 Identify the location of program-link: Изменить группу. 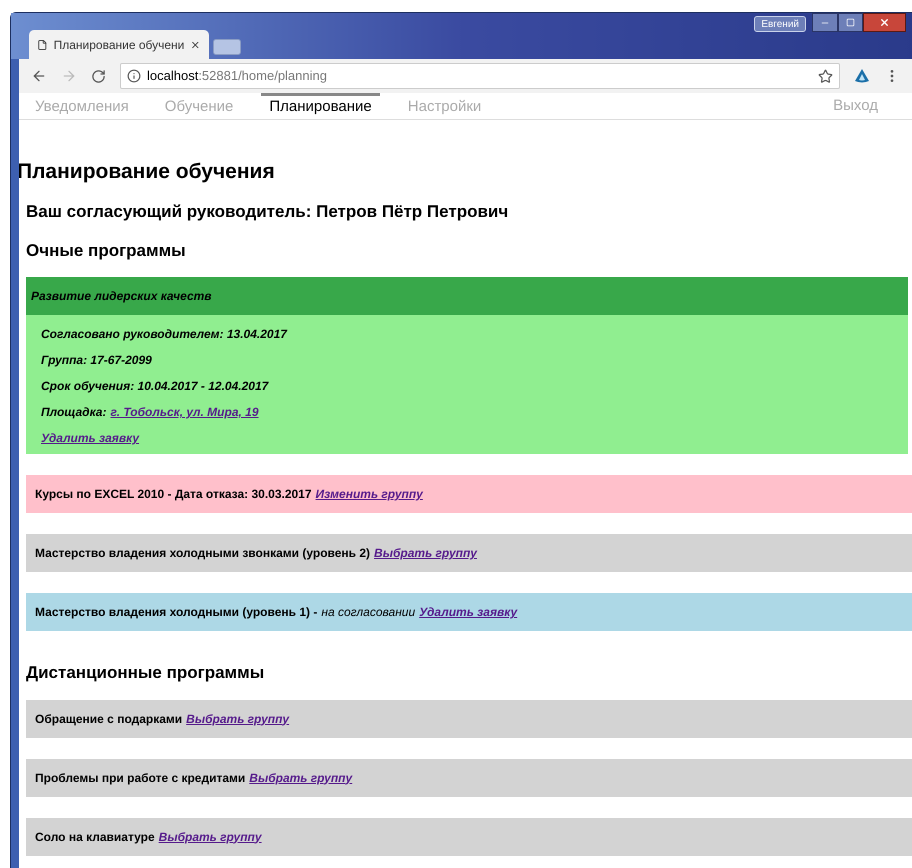
(369, 494).